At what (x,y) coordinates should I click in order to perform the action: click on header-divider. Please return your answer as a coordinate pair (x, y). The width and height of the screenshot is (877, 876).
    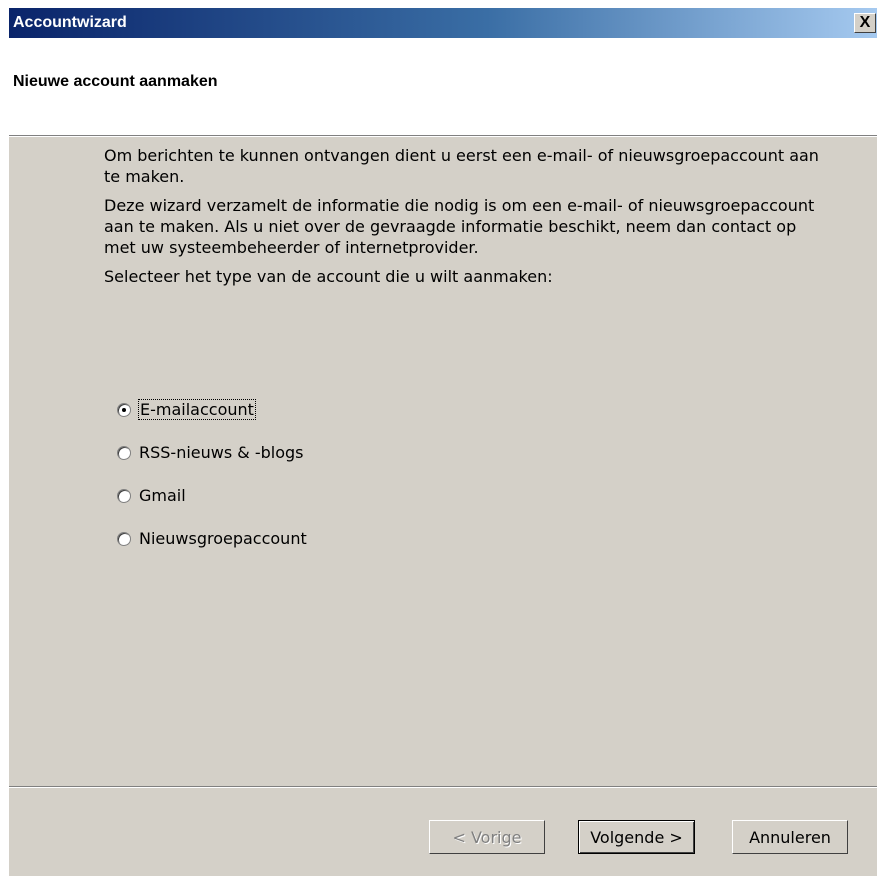
    Looking at the image, I should click on (443, 136).